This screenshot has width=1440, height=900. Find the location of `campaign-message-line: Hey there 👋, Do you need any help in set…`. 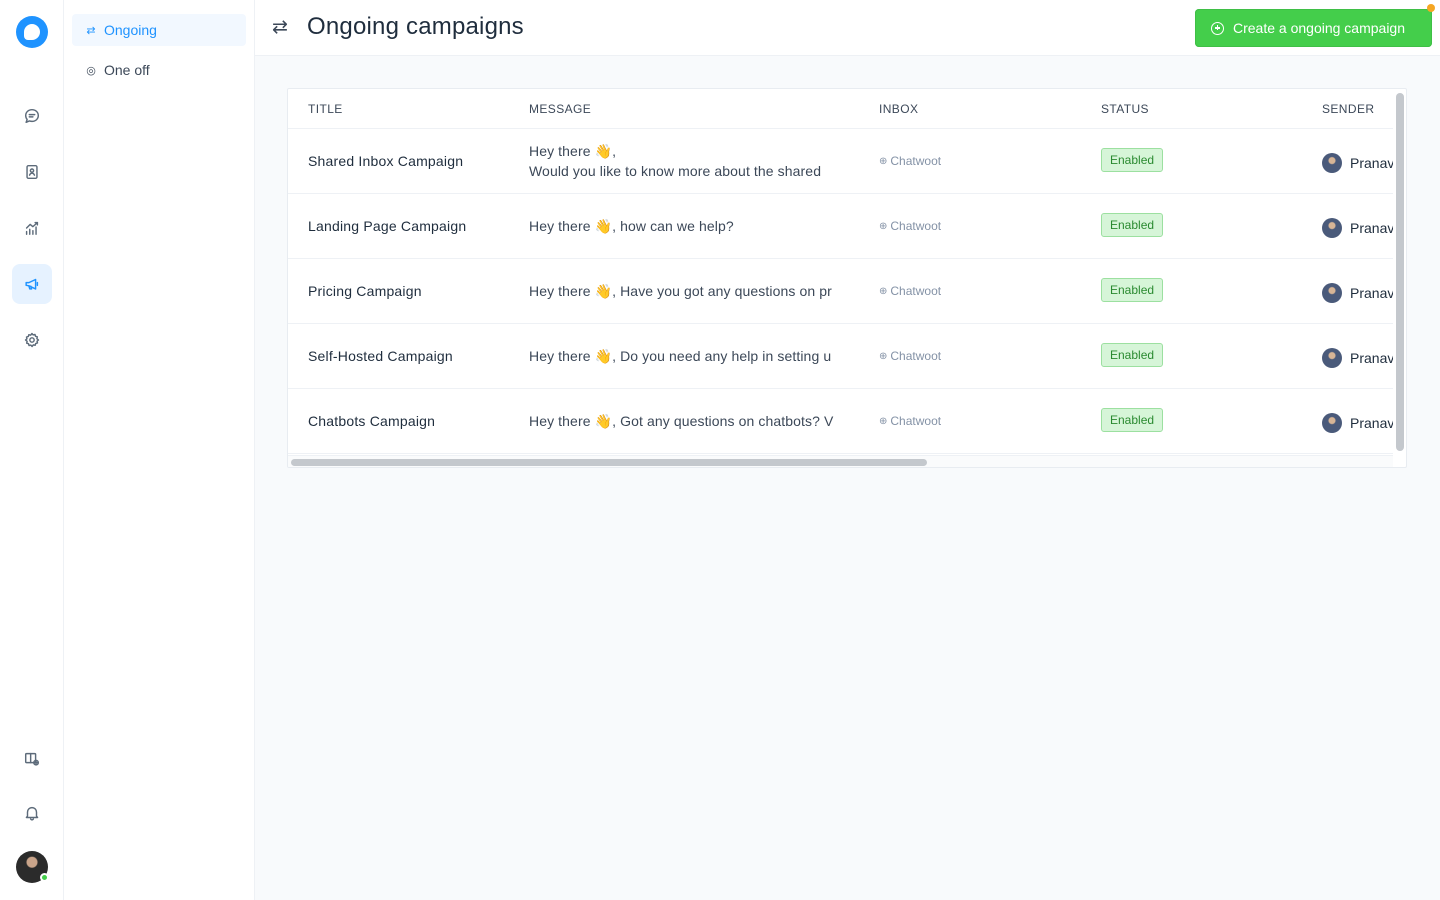

campaign-message-line: Hey there 👋, Do you need any help in set… is located at coordinates (680, 356).